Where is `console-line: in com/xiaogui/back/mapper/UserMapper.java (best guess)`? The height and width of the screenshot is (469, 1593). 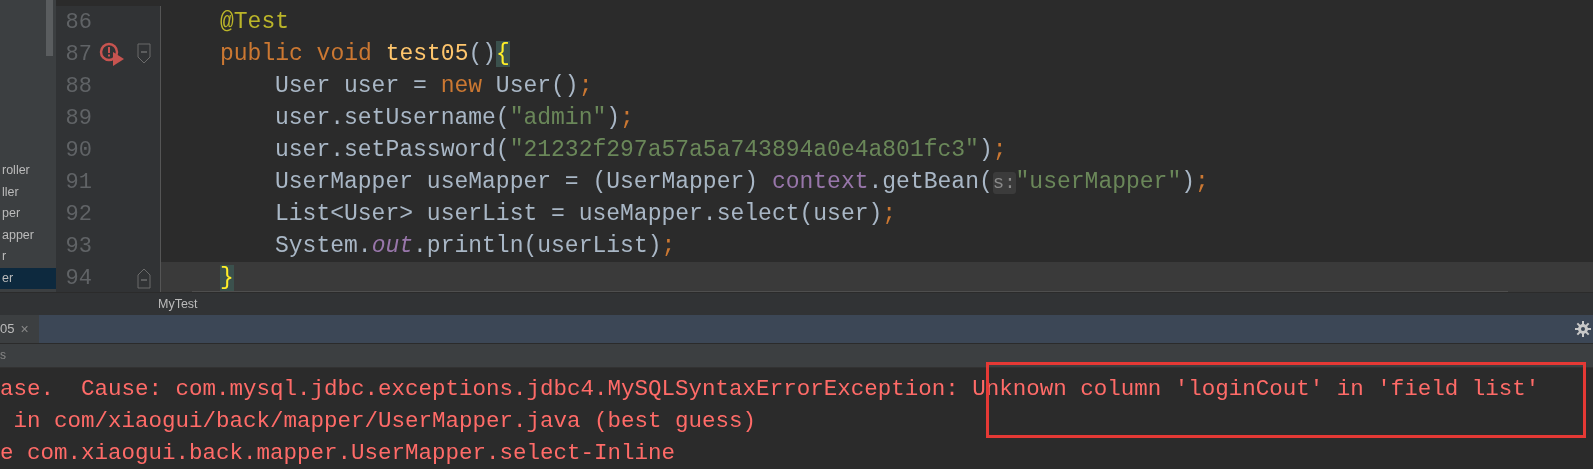
console-line: in com/xiaogui/back/mapper/UserMapper.java (best guess) is located at coordinates (385, 421).